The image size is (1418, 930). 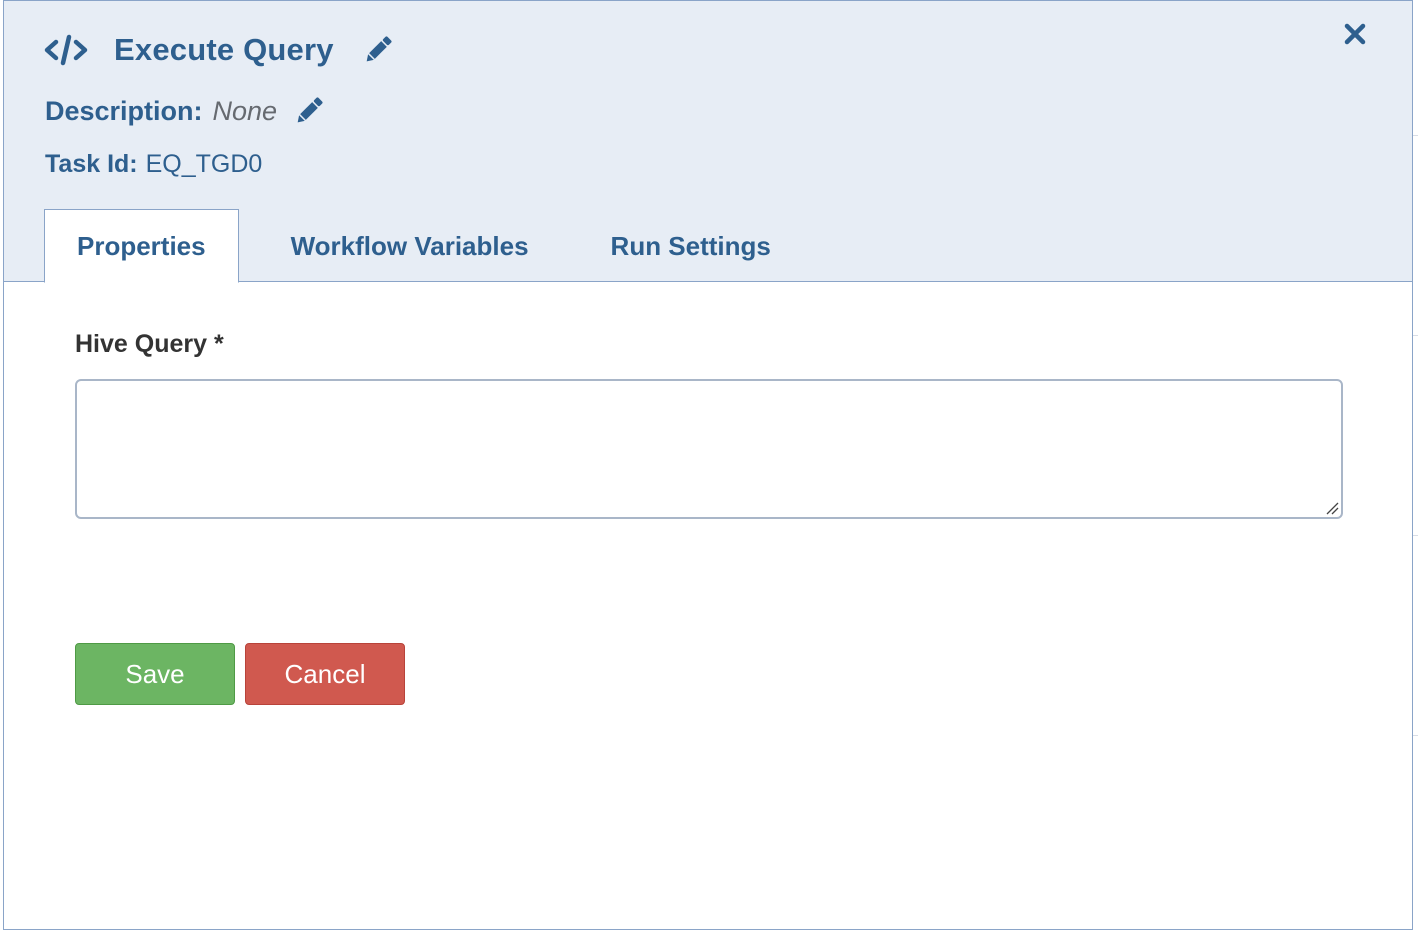 I want to click on task-id-label: Task Id:, so click(x=91, y=163).